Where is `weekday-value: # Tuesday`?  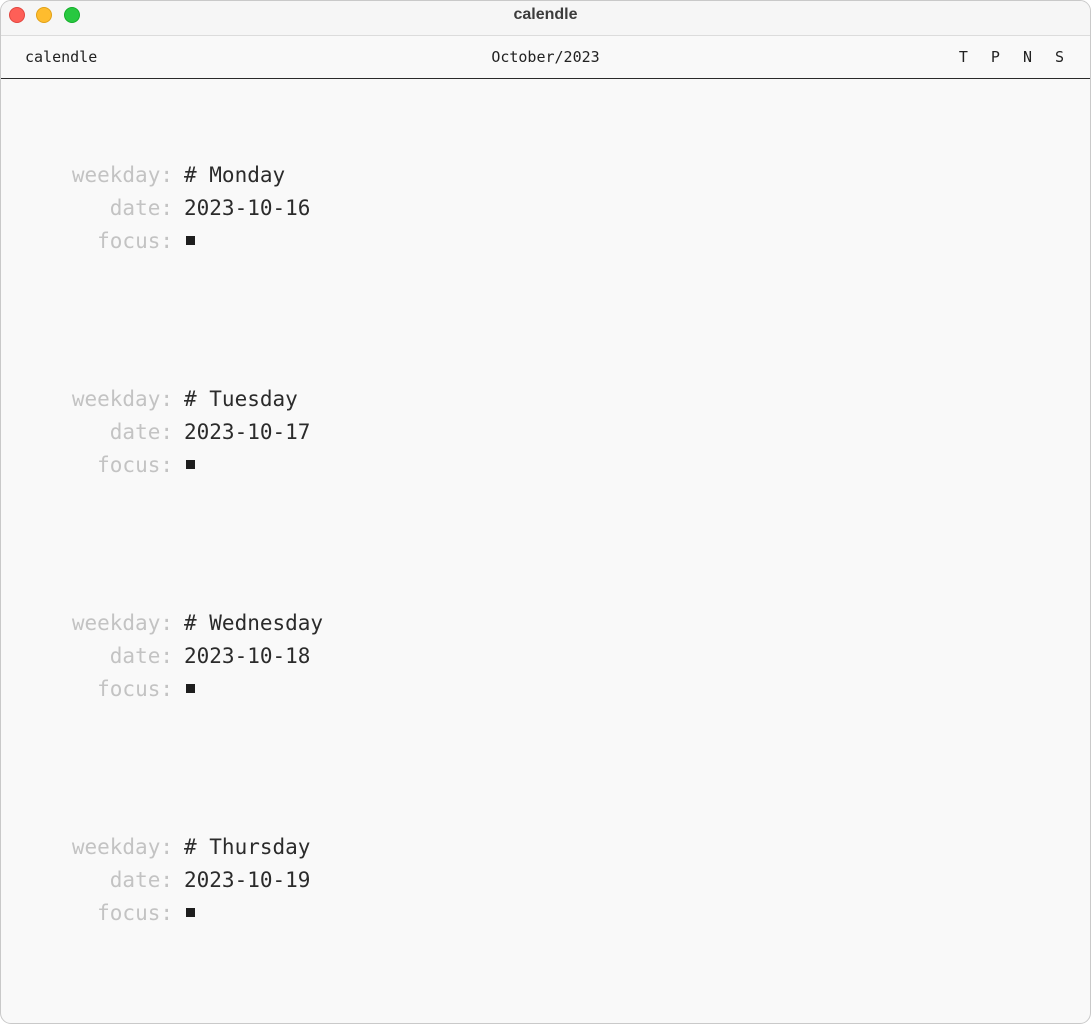 weekday-value: # Tuesday is located at coordinates (241, 399).